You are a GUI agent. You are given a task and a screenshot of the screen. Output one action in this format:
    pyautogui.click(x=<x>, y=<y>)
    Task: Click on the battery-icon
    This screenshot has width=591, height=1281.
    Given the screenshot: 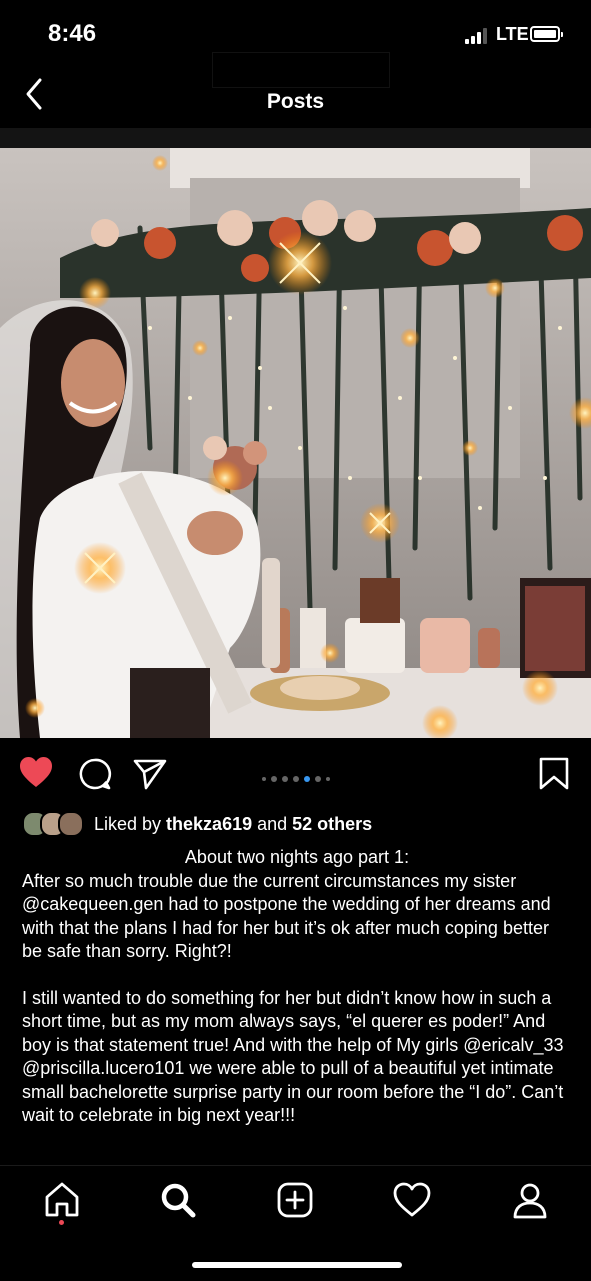 What is the action you would take?
    pyautogui.click(x=546, y=34)
    